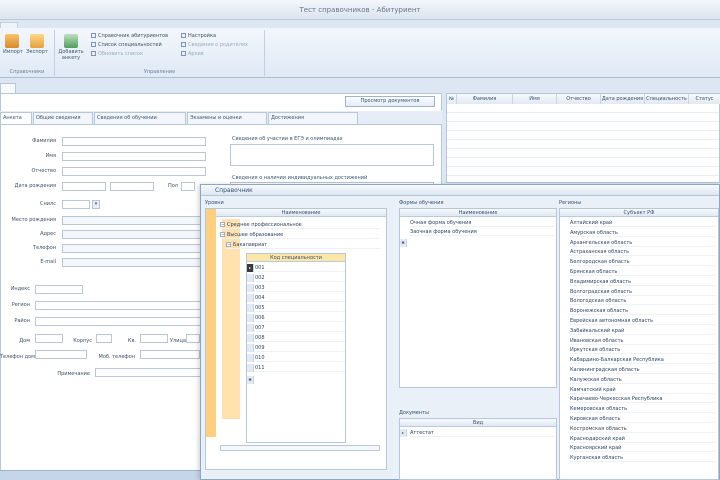 This screenshot has width=720, height=480. Describe the element at coordinates (643, 419) in the screenshot. I see `region-item: Кировская область` at that location.